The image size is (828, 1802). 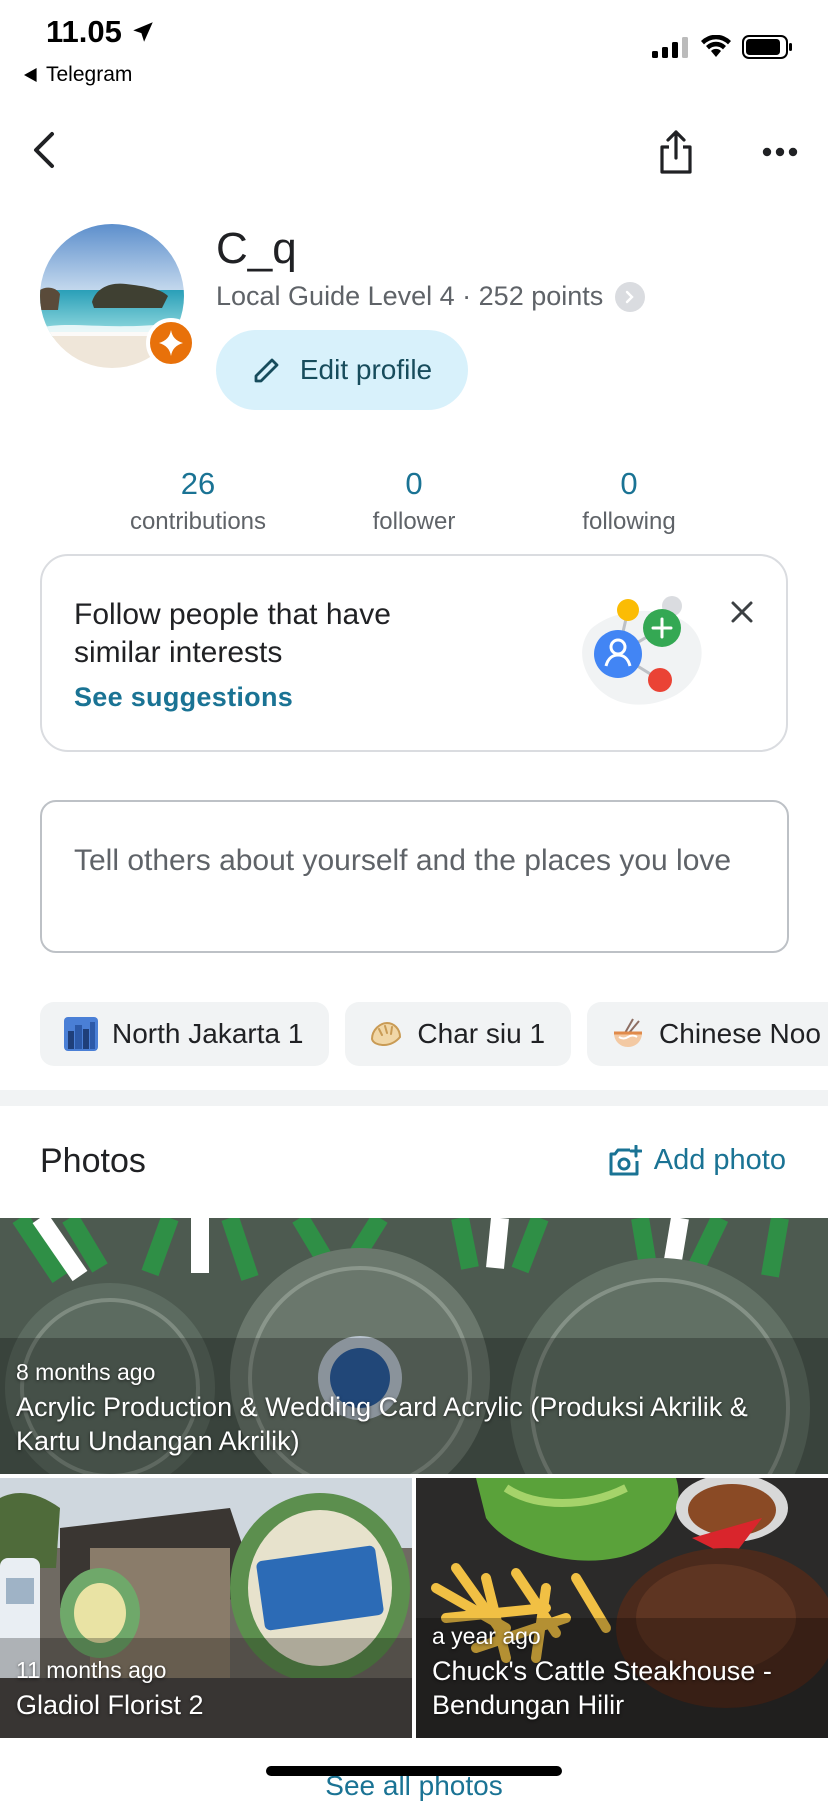 What do you see at coordinates (206, 1608) in the screenshot?
I see `photo-tile-florist: 11 months ago Gladiol Florist 2` at bounding box center [206, 1608].